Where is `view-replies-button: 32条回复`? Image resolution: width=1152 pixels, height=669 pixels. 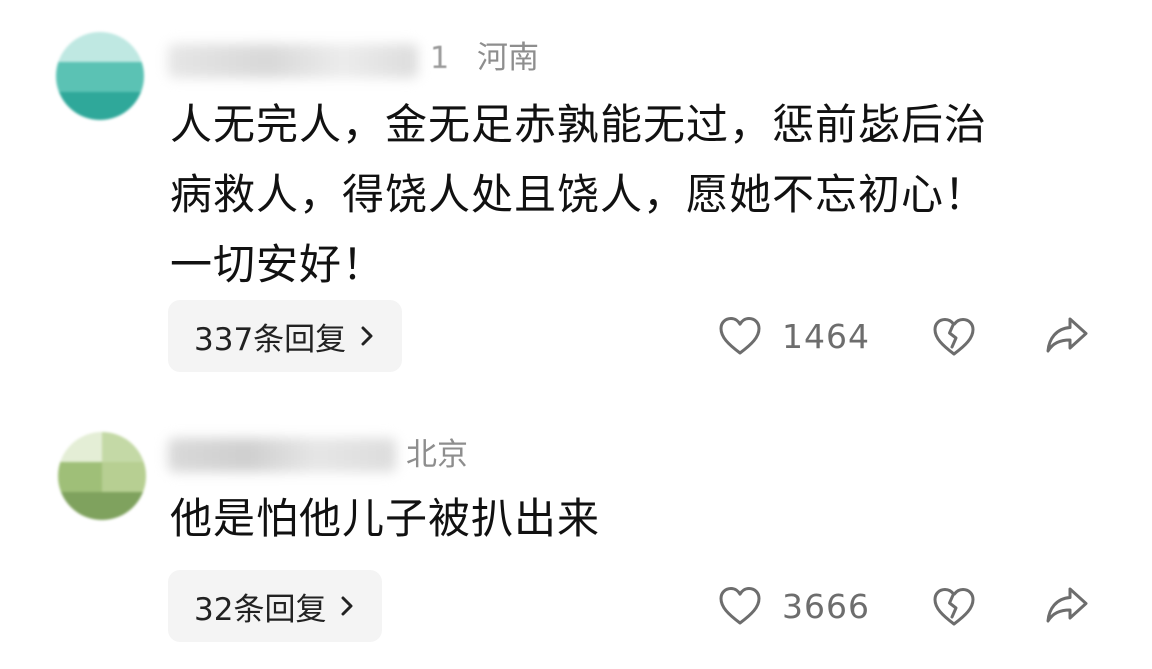 view-replies-button: 32条回复 is located at coordinates (275, 606).